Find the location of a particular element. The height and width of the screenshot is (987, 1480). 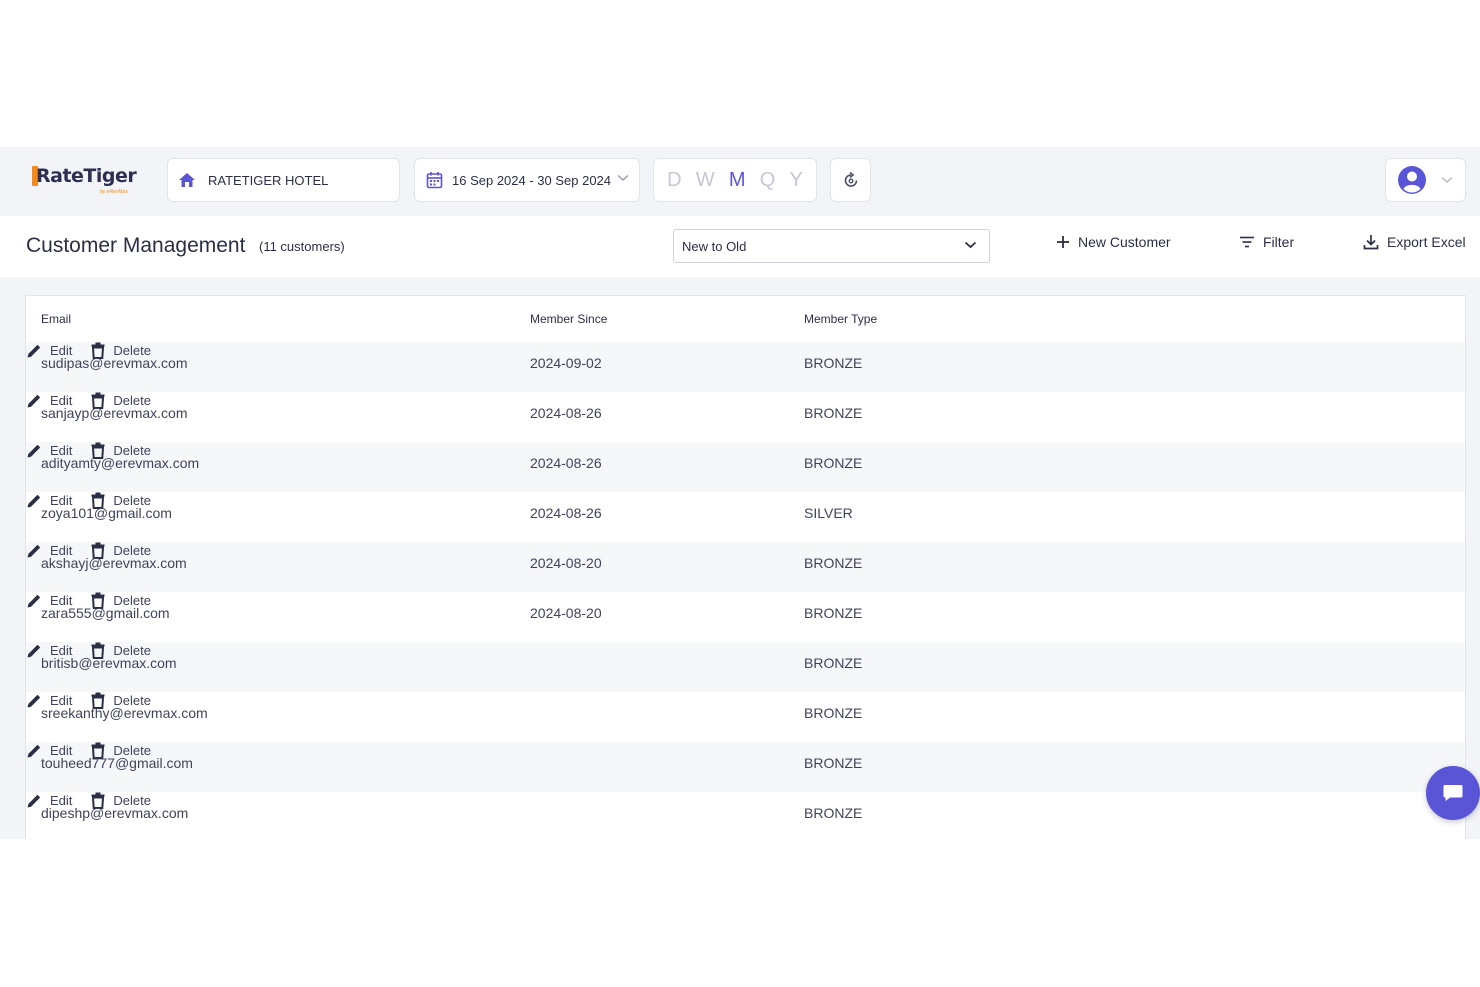

plus-icon is located at coordinates (1063, 242).